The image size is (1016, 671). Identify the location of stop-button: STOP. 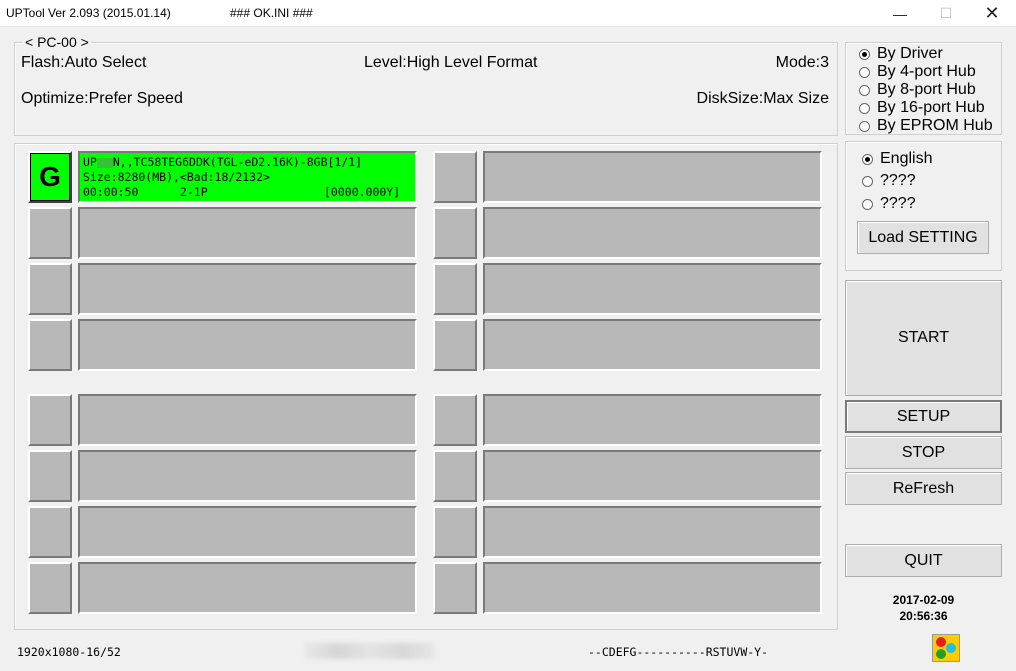
(923, 452).